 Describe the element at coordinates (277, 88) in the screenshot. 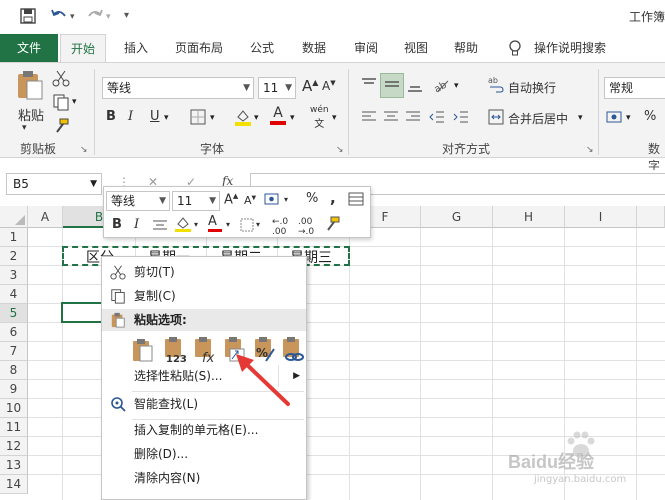

I see `font-size-combo: 11 ▼` at that location.